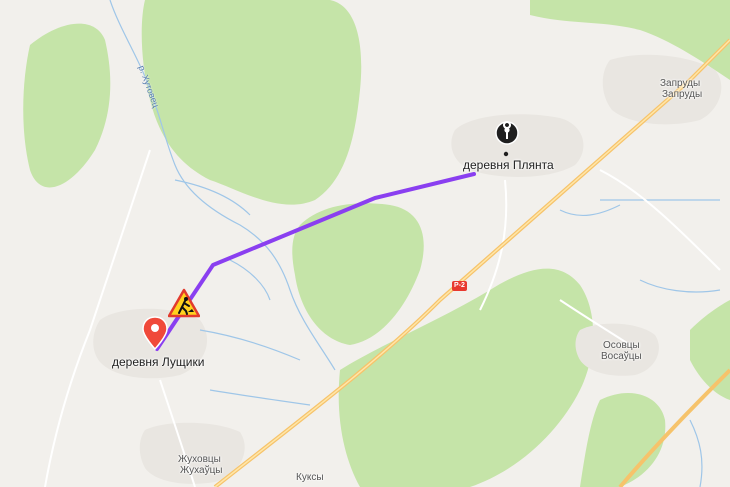 The width and height of the screenshot is (730, 487). What do you see at coordinates (710, 350) in the screenshot?
I see `forest-right-edge` at bounding box center [710, 350].